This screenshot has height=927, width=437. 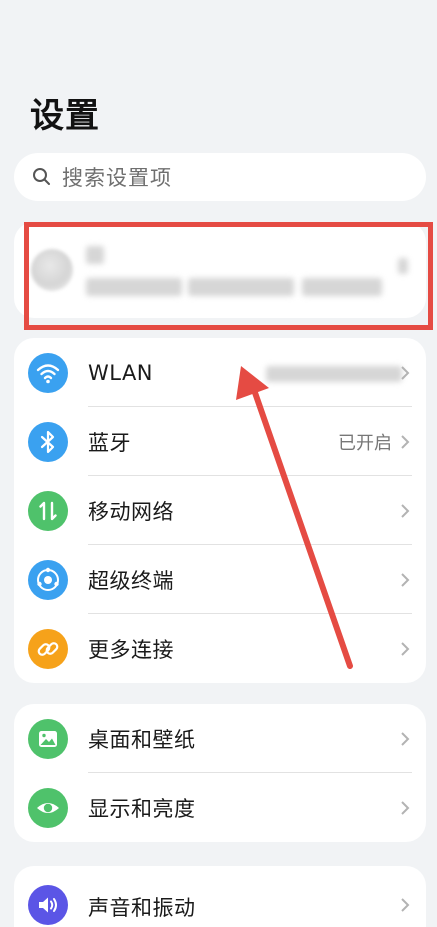 What do you see at coordinates (48, 649) in the screenshot?
I see `link-icon` at bounding box center [48, 649].